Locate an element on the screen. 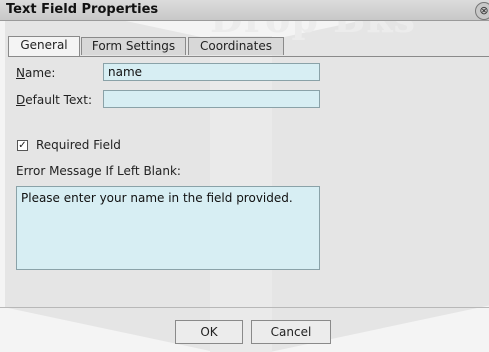  close-icon: ⊗ is located at coordinates (482, 11).